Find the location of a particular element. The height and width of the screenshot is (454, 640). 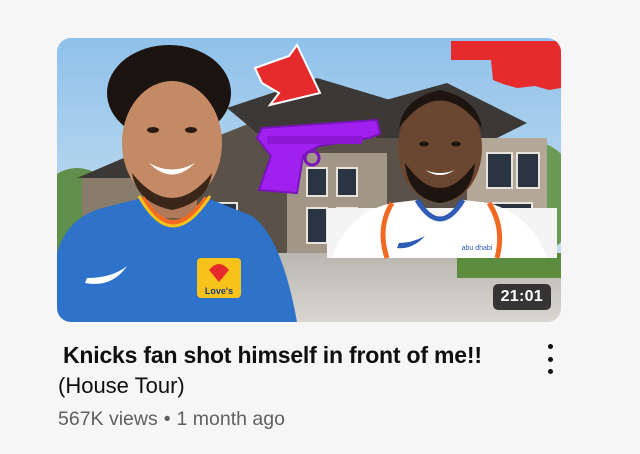

jersey-right-text: abu dhabi is located at coordinates (477, 248).